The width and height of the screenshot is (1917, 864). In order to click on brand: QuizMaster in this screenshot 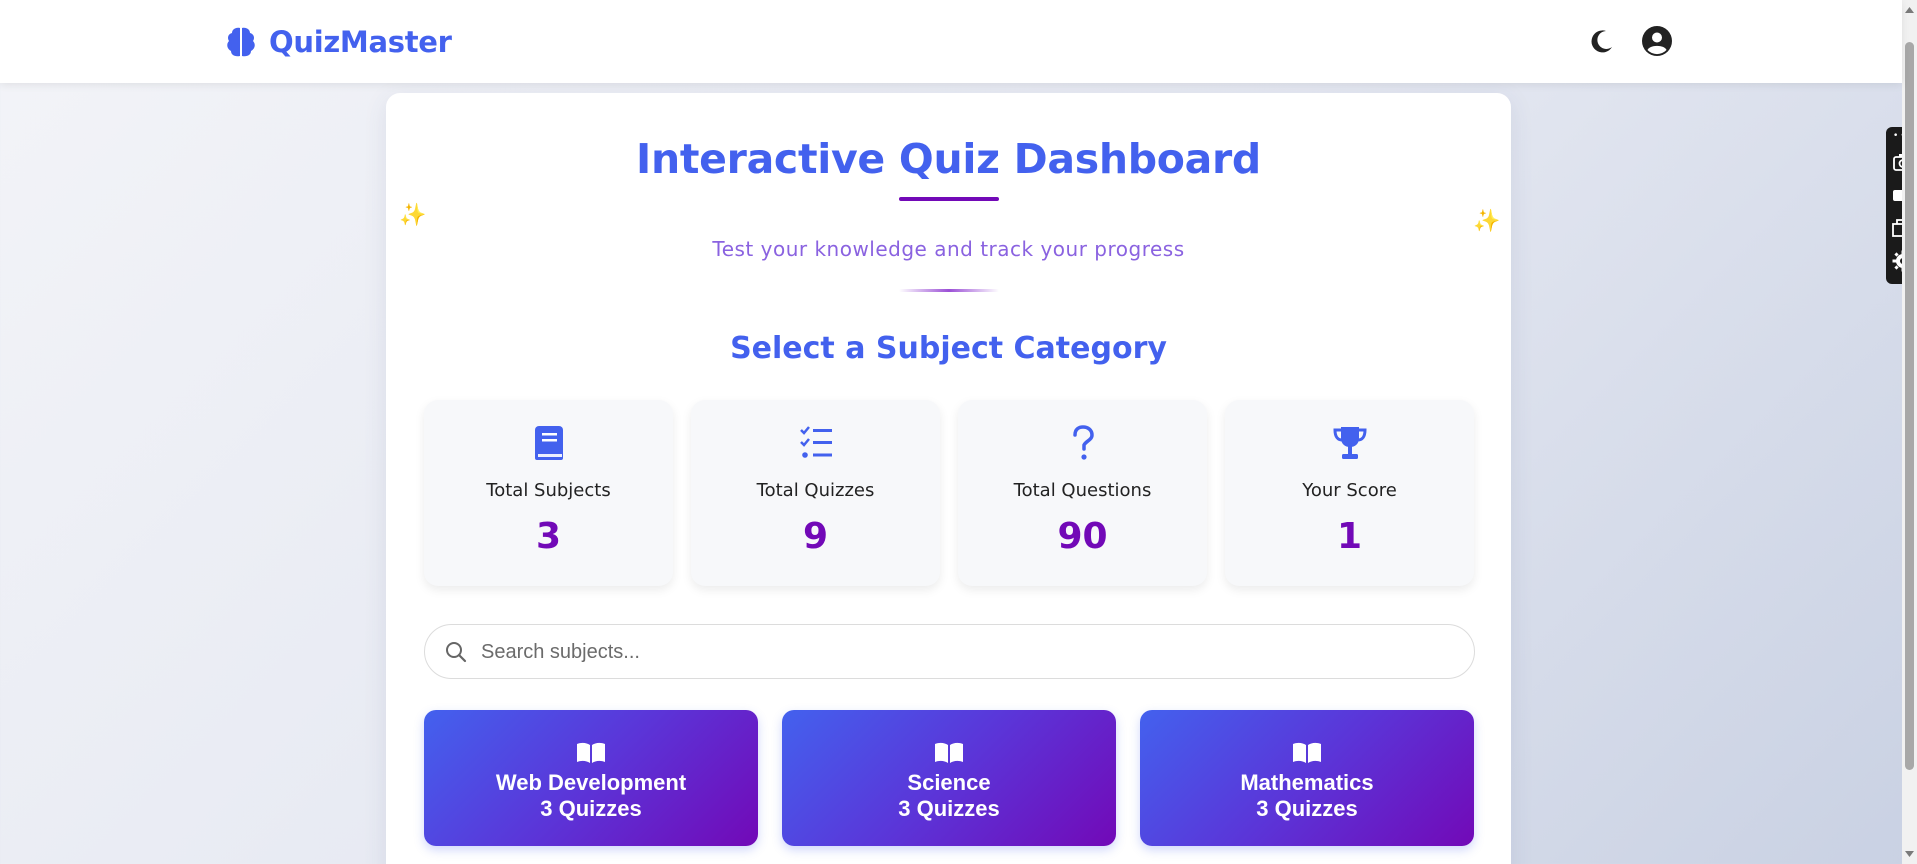, I will do `click(337, 42)`.